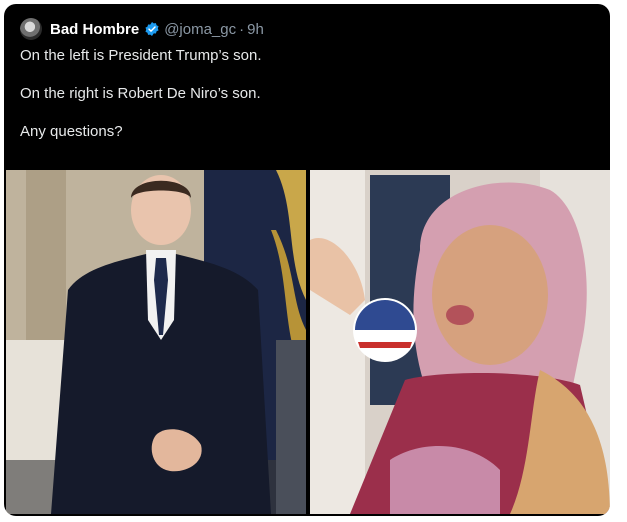 This screenshot has width=627, height=522. Describe the element at coordinates (31, 29) in the screenshot. I see `avatar` at that location.